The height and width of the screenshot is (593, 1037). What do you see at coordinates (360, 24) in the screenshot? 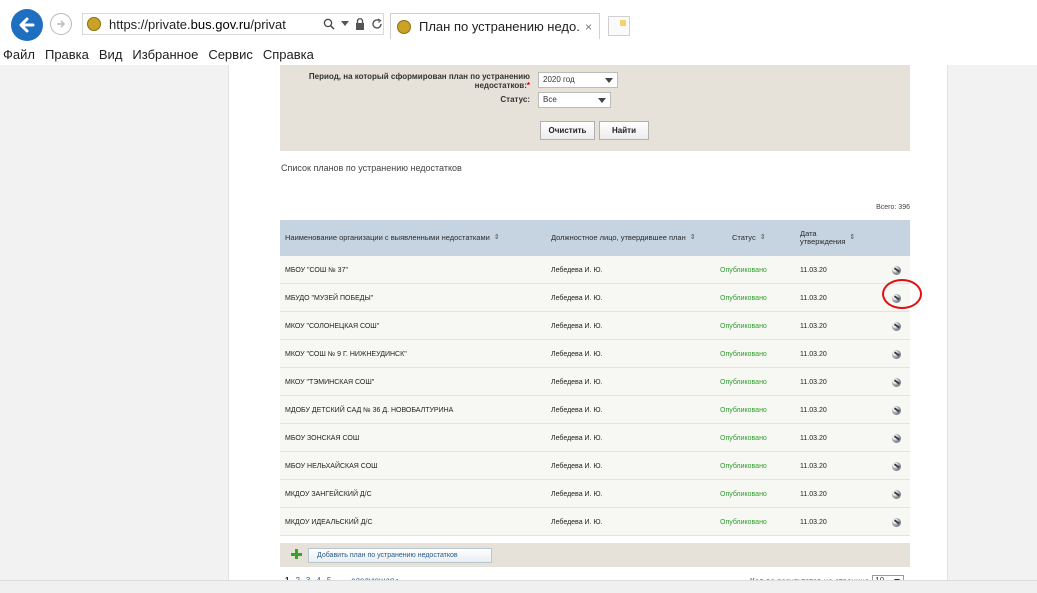
I see `lock-icon` at bounding box center [360, 24].